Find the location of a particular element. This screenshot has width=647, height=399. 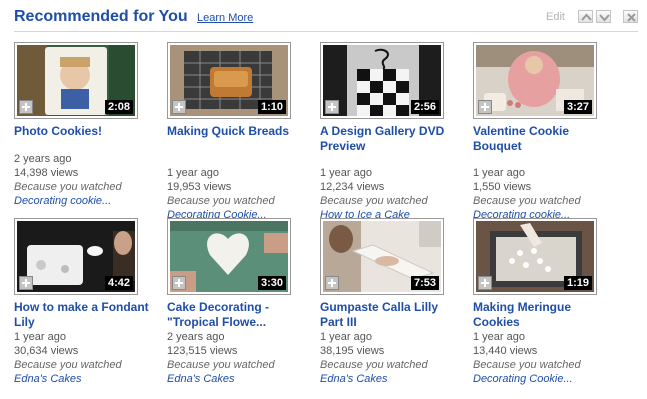

section-title: Recommended for You is located at coordinates (101, 16).